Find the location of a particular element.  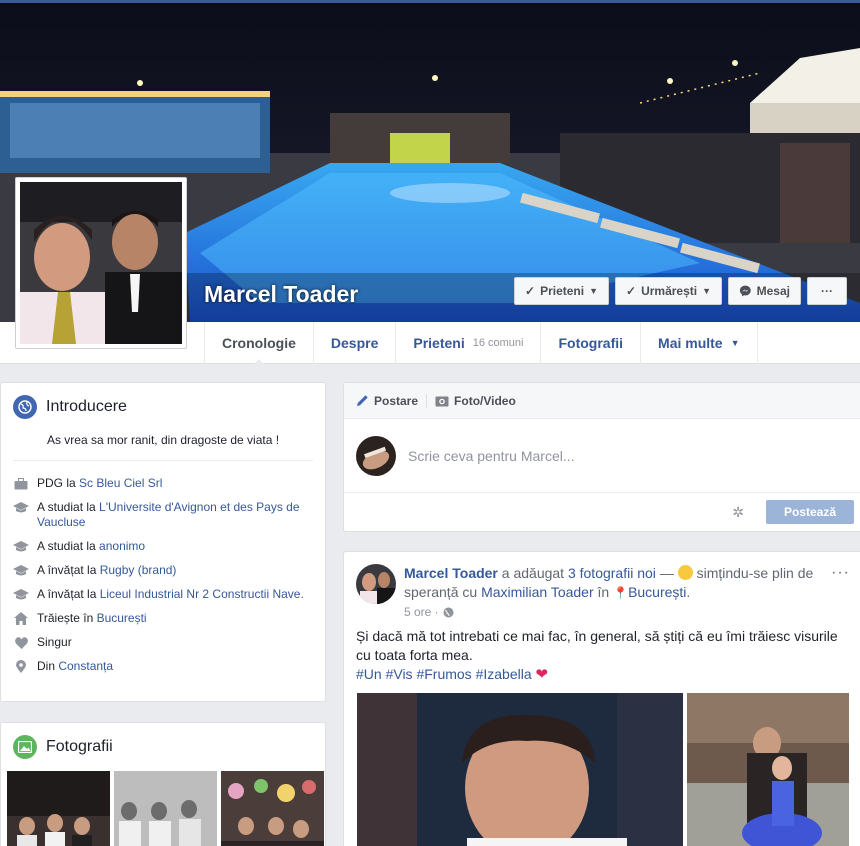

heart-icon is located at coordinates (21, 642).